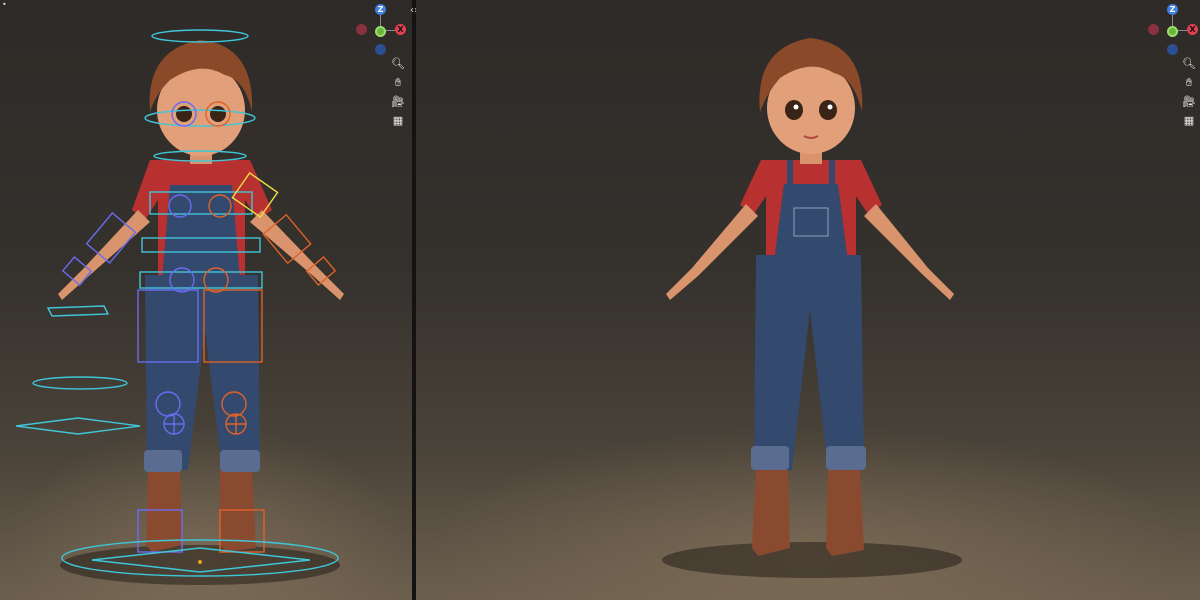 This screenshot has height=600, width=1200. Describe the element at coordinates (80, 383) in the screenshot. I see `rig-root-ring-upper` at that location.